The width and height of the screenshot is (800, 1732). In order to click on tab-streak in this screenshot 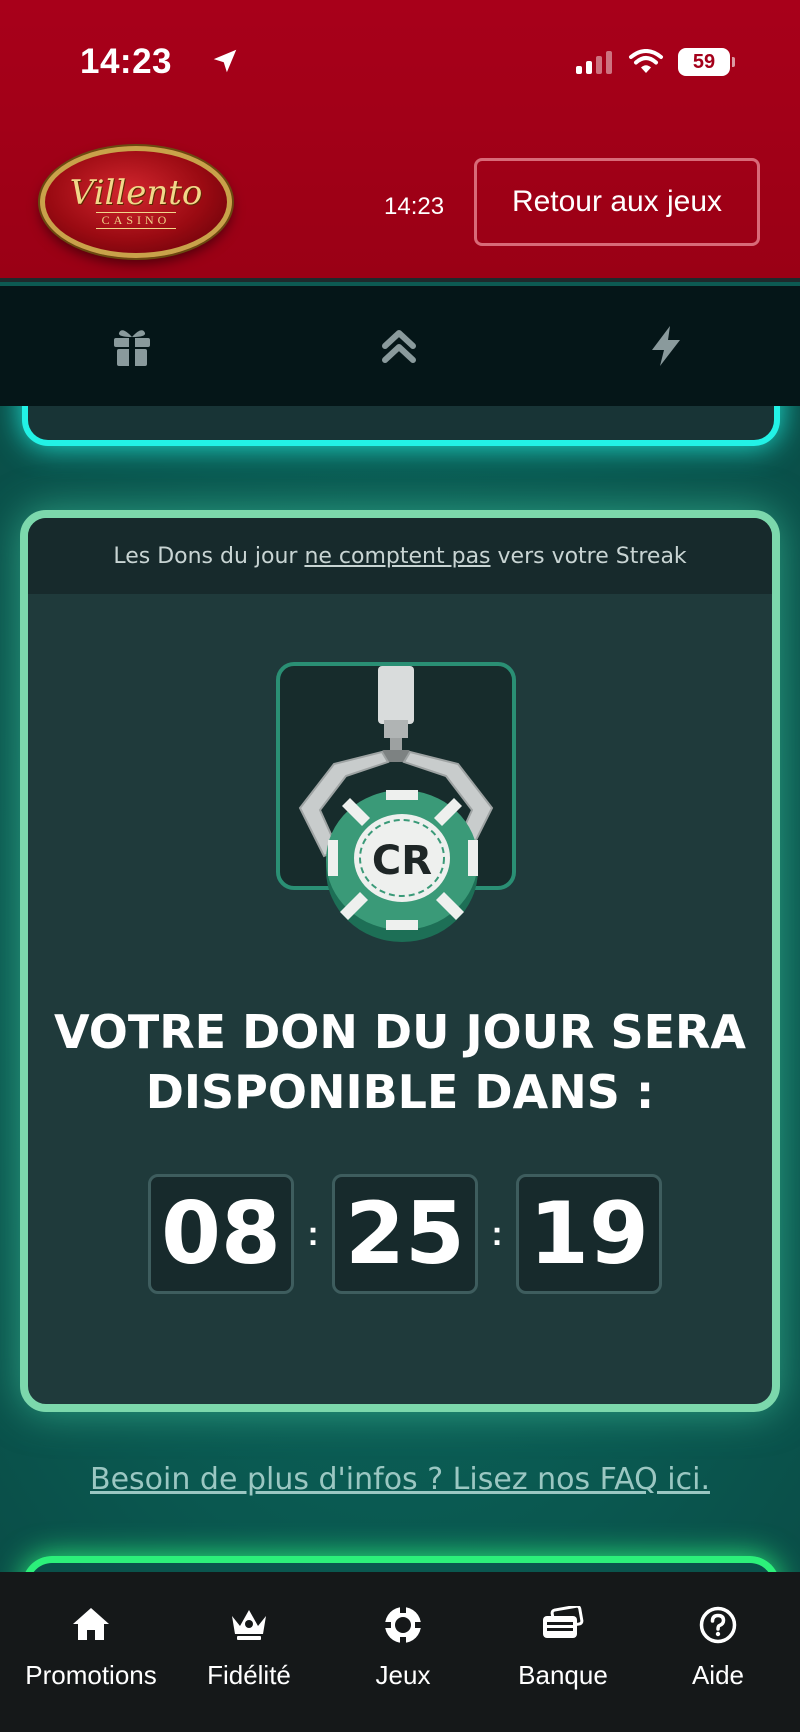, I will do `click(399, 346)`.